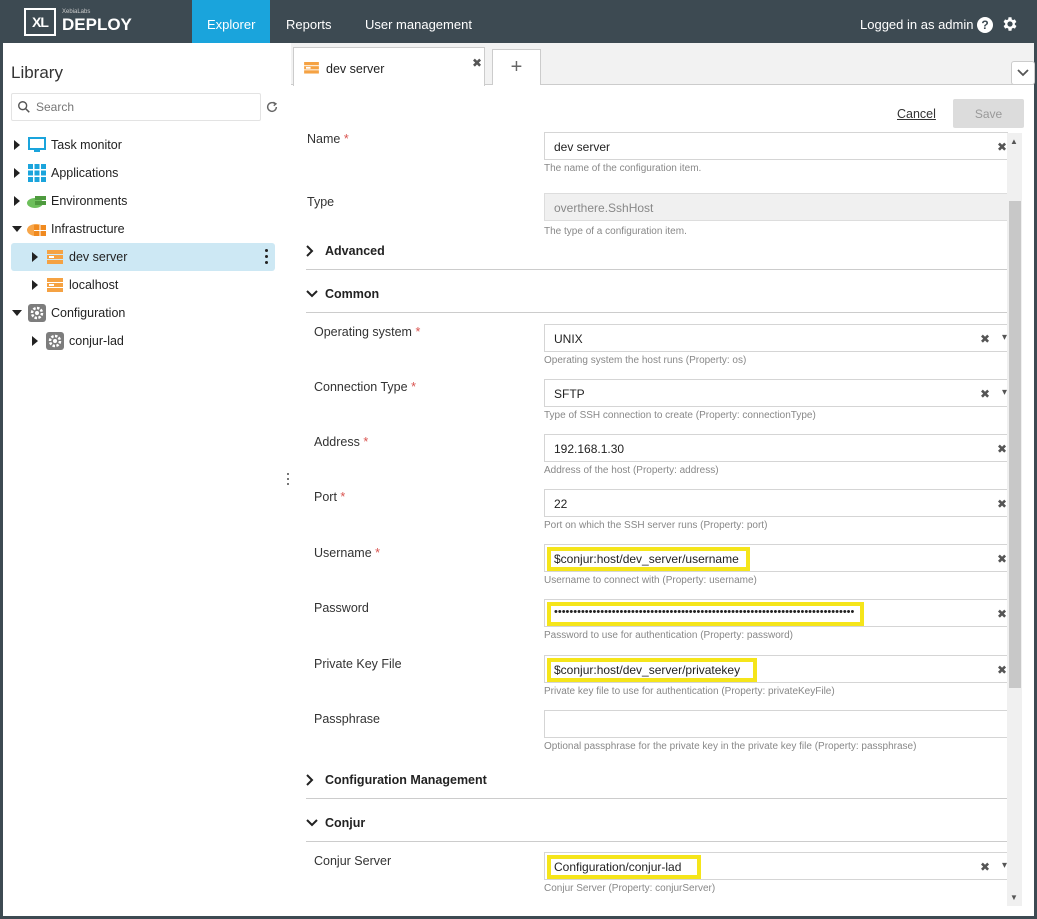 Image resolution: width=1037 pixels, height=919 pixels. What do you see at coordinates (1014, 897) in the screenshot?
I see `scroll-down-icon: ▼` at bounding box center [1014, 897].